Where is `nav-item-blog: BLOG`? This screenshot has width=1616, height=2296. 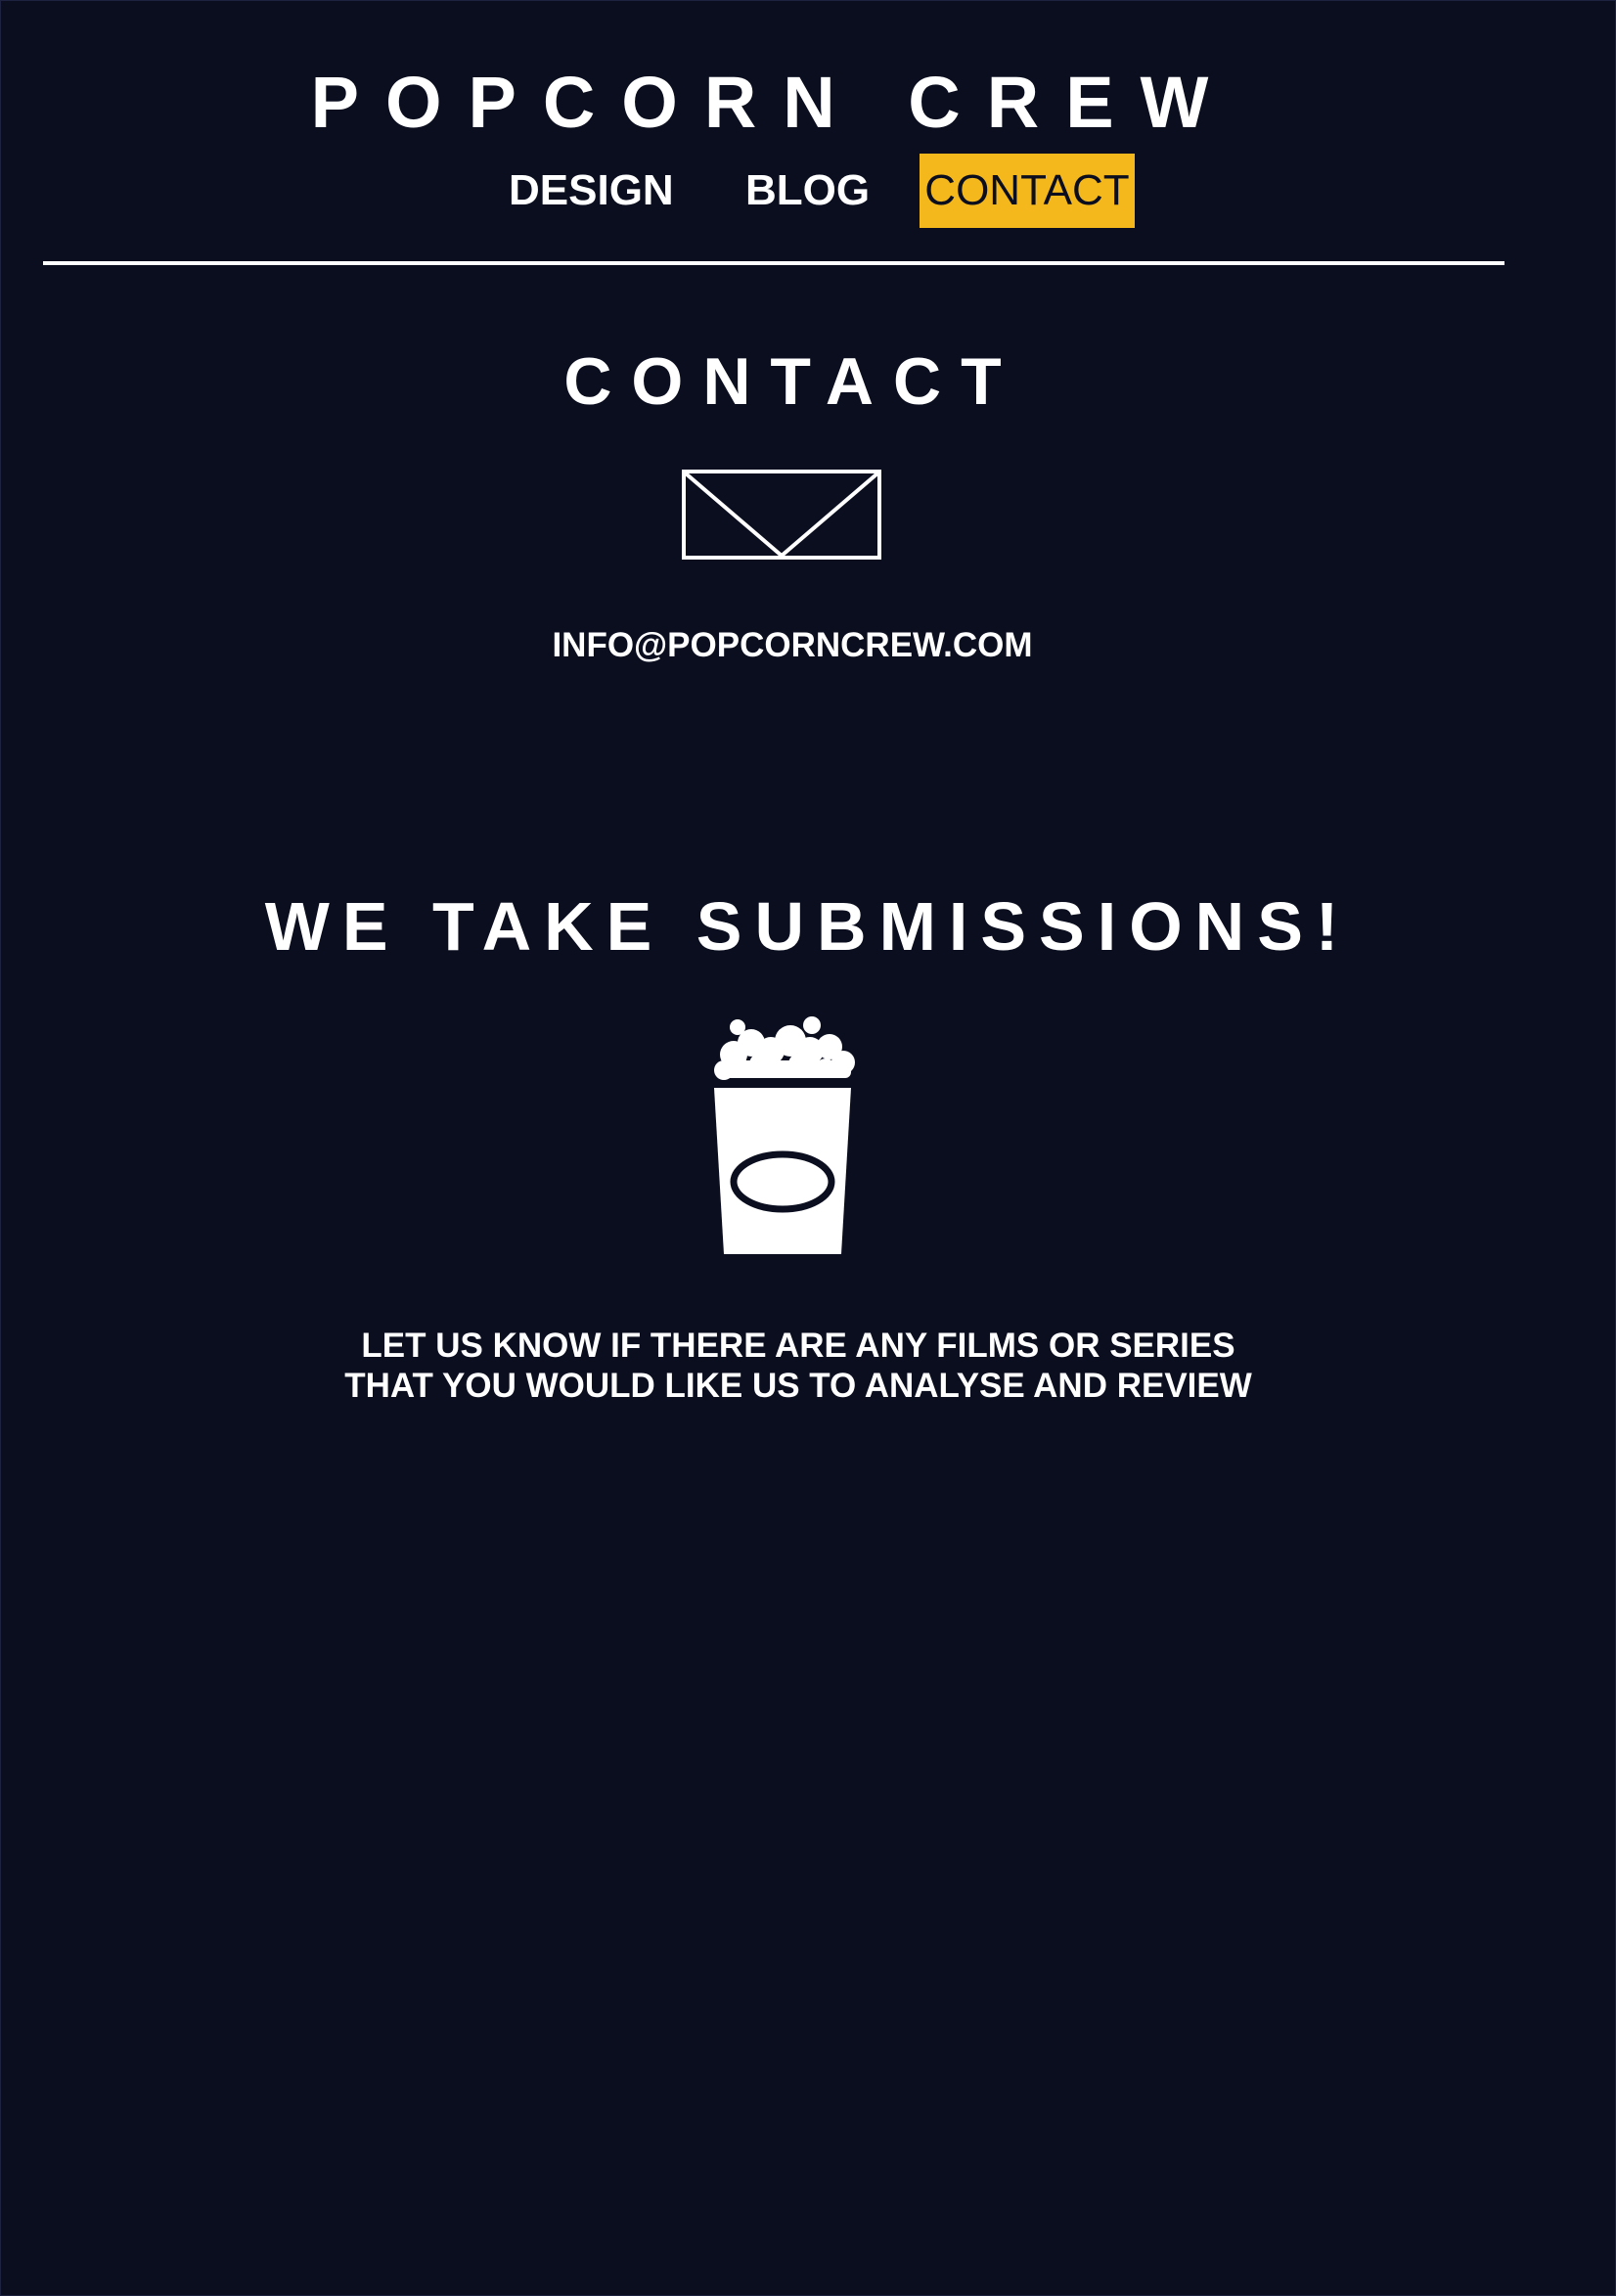 nav-item-blog: BLOG is located at coordinates (807, 191).